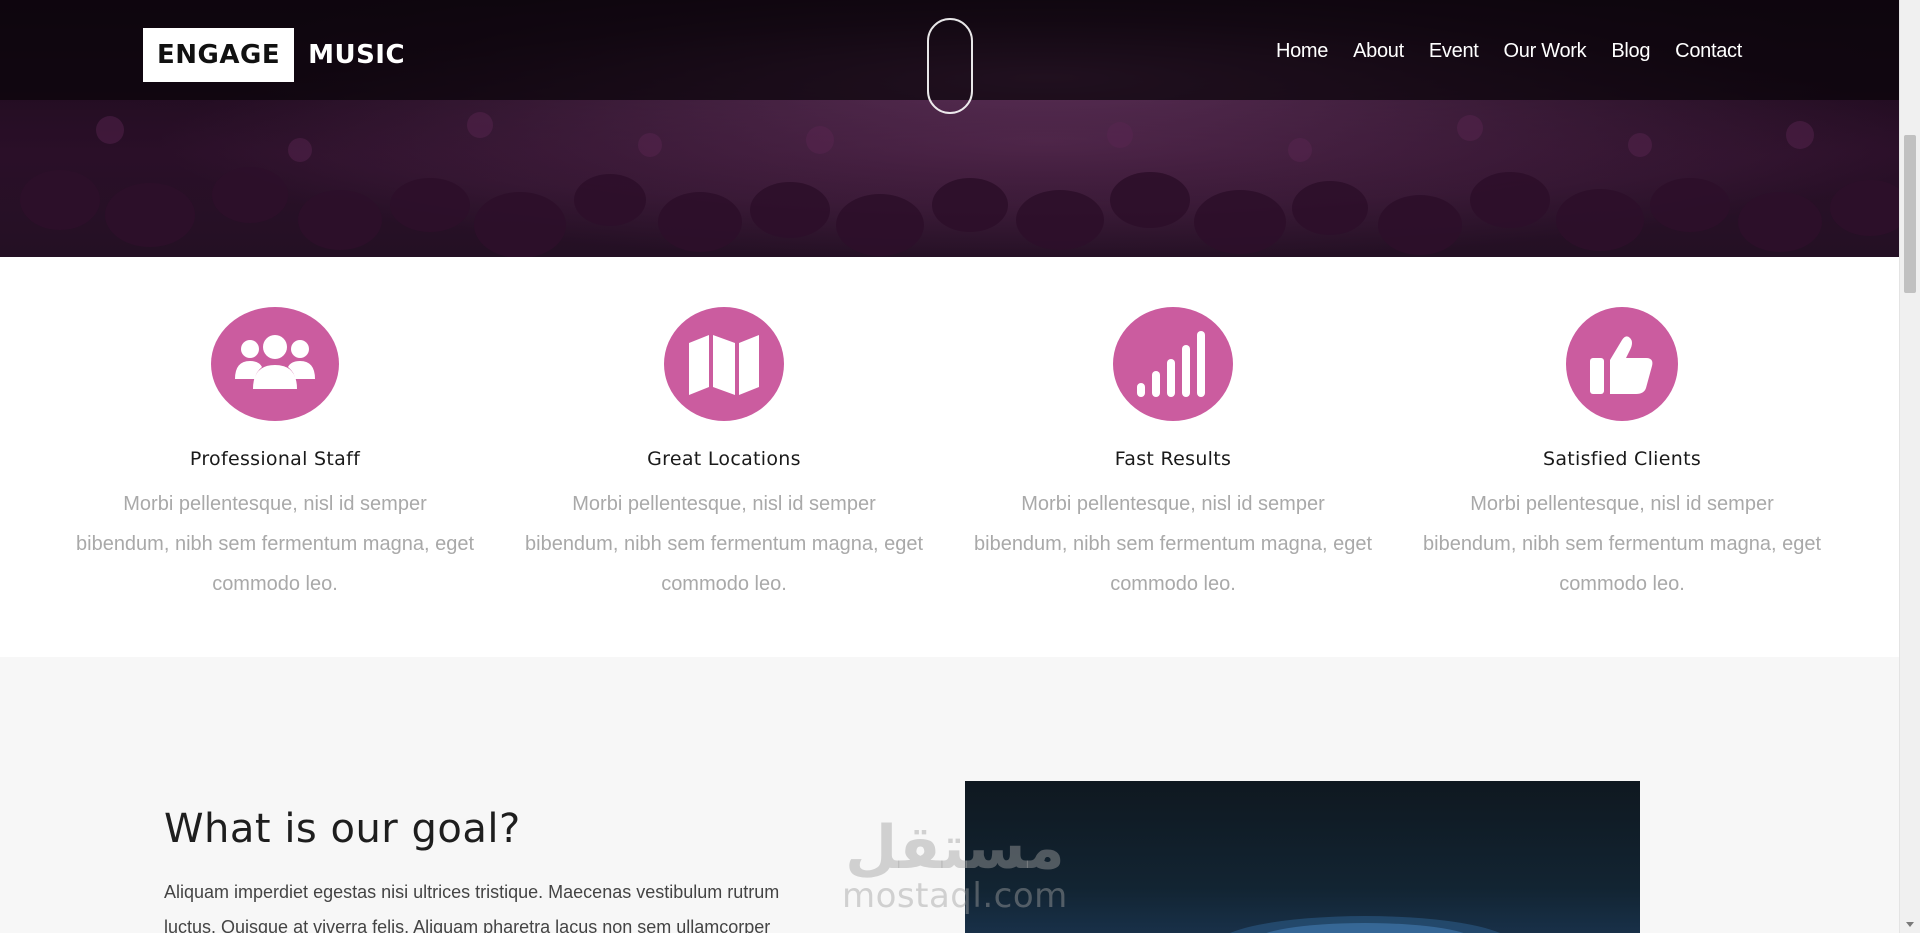 Image resolution: width=1920 pixels, height=933 pixels. I want to click on users-icon, so click(275, 362).